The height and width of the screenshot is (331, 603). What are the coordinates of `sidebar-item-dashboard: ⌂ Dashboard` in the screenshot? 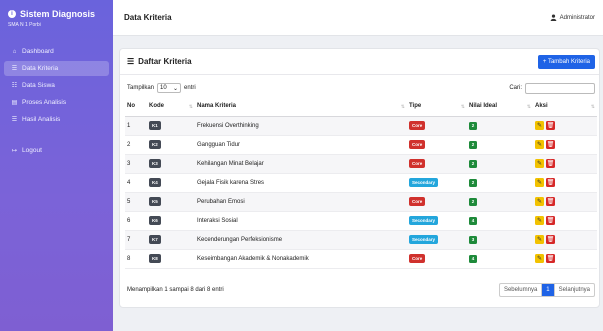 It's located at (56, 51).